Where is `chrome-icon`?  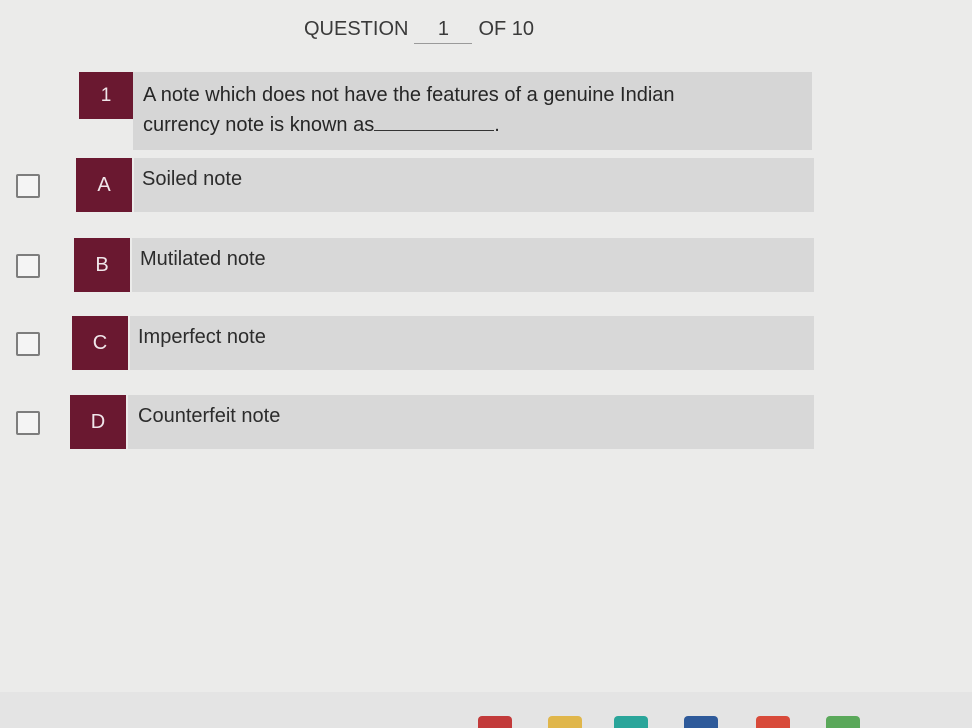
chrome-icon is located at coordinates (773, 722).